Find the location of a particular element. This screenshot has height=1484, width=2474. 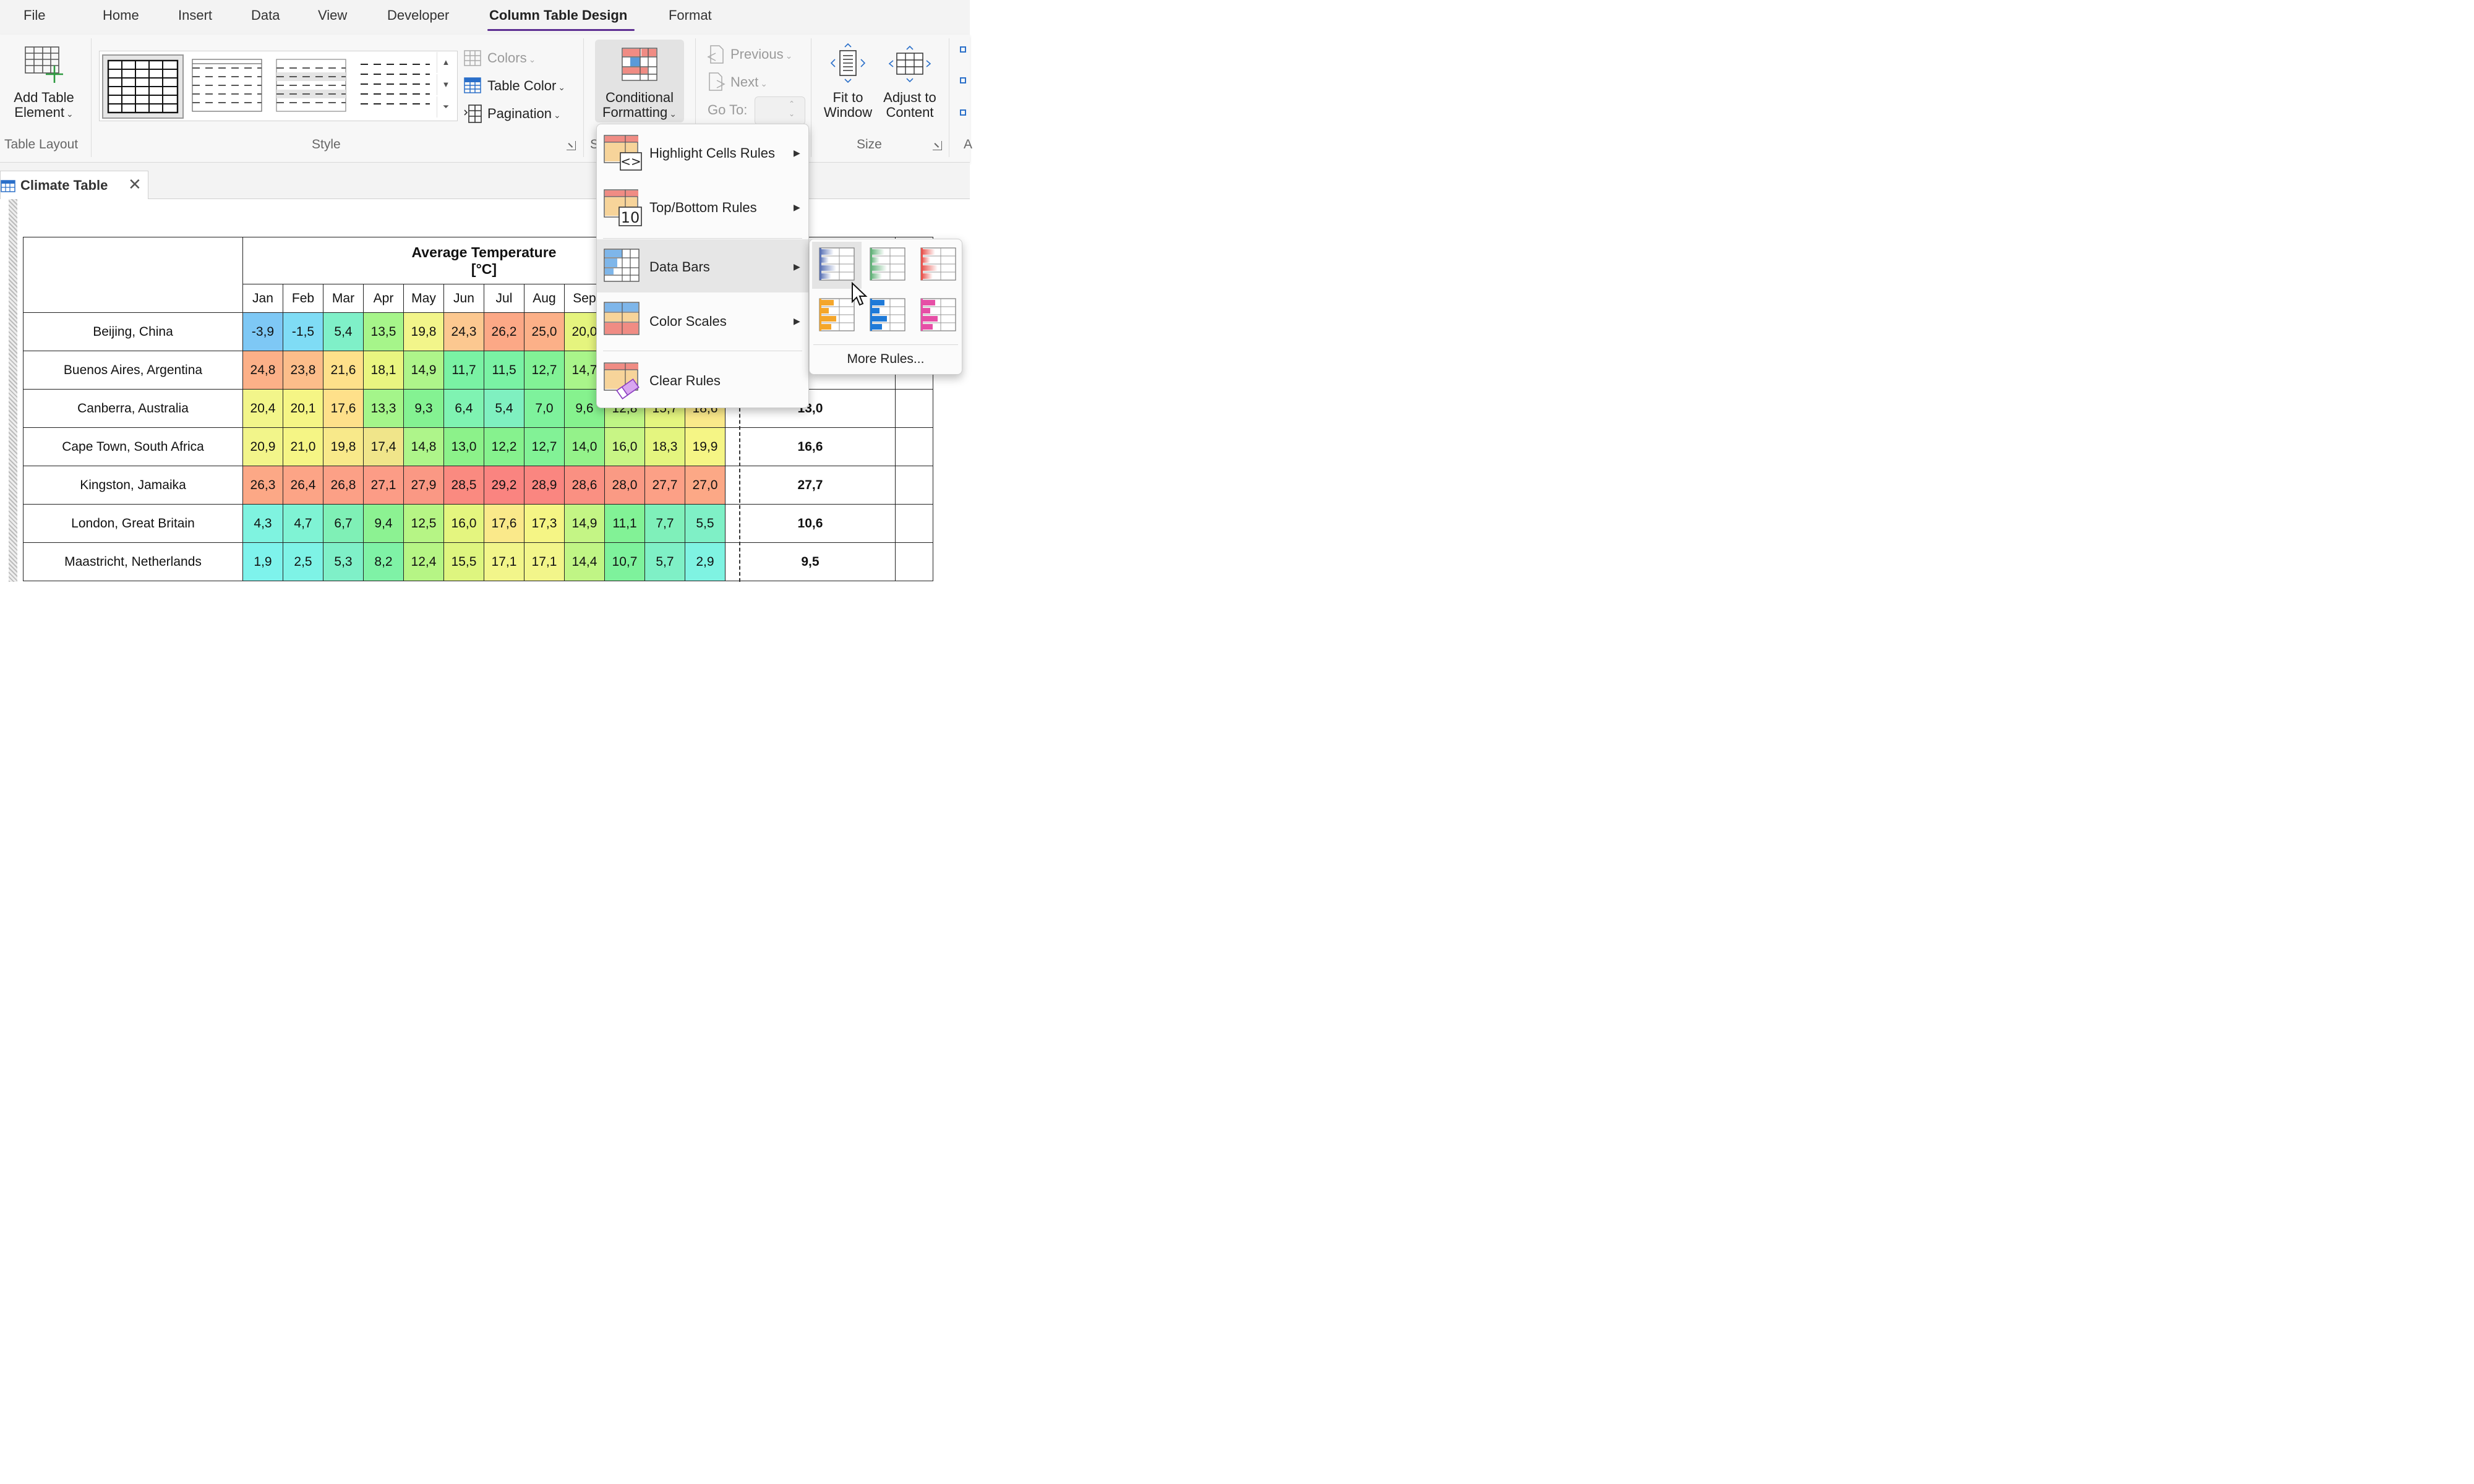

temperature-cell: 18,1 is located at coordinates (383, 370).